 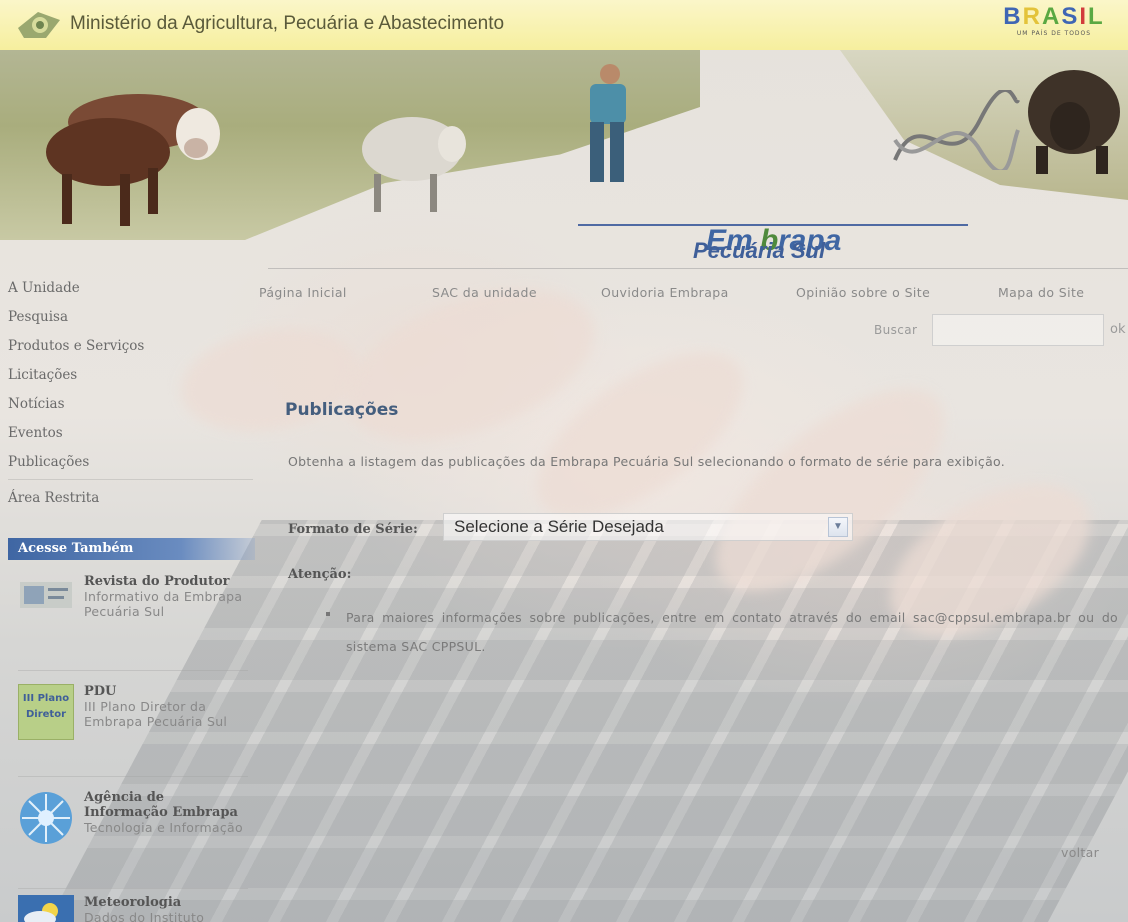 I want to click on back-link: voltar, so click(x=1080, y=852).